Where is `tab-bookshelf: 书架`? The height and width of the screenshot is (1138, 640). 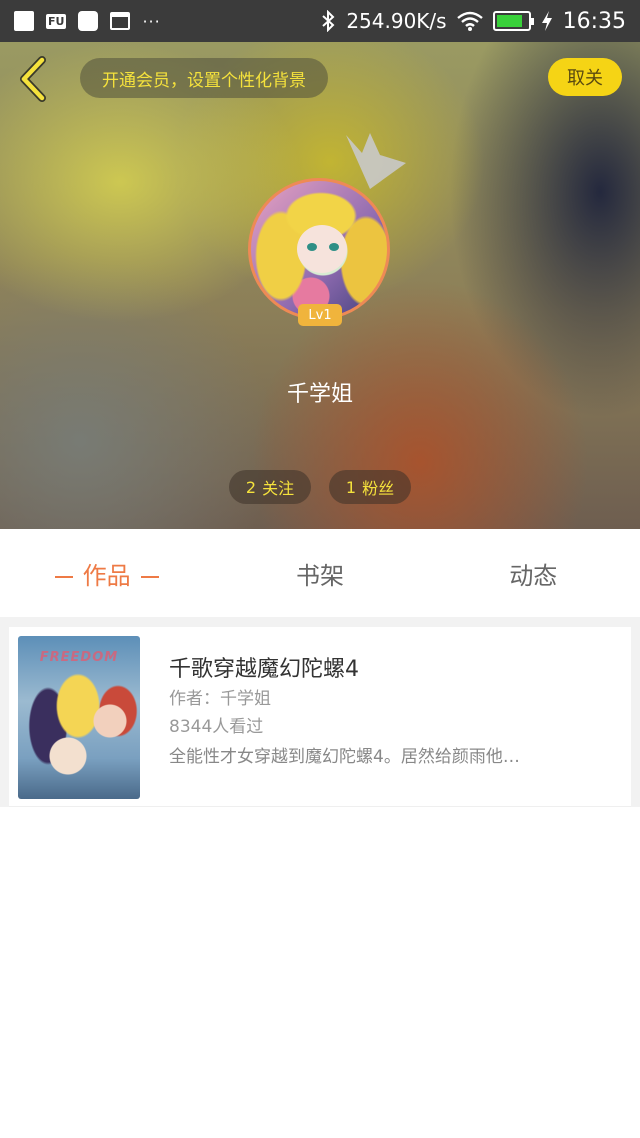
tab-bookshelf: 书架 is located at coordinates (319, 573).